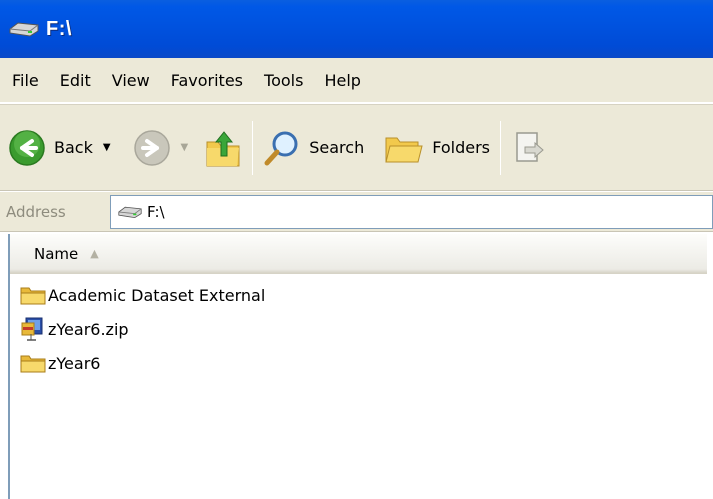  What do you see at coordinates (461, 147) in the screenshot?
I see `folders-label: Folders` at bounding box center [461, 147].